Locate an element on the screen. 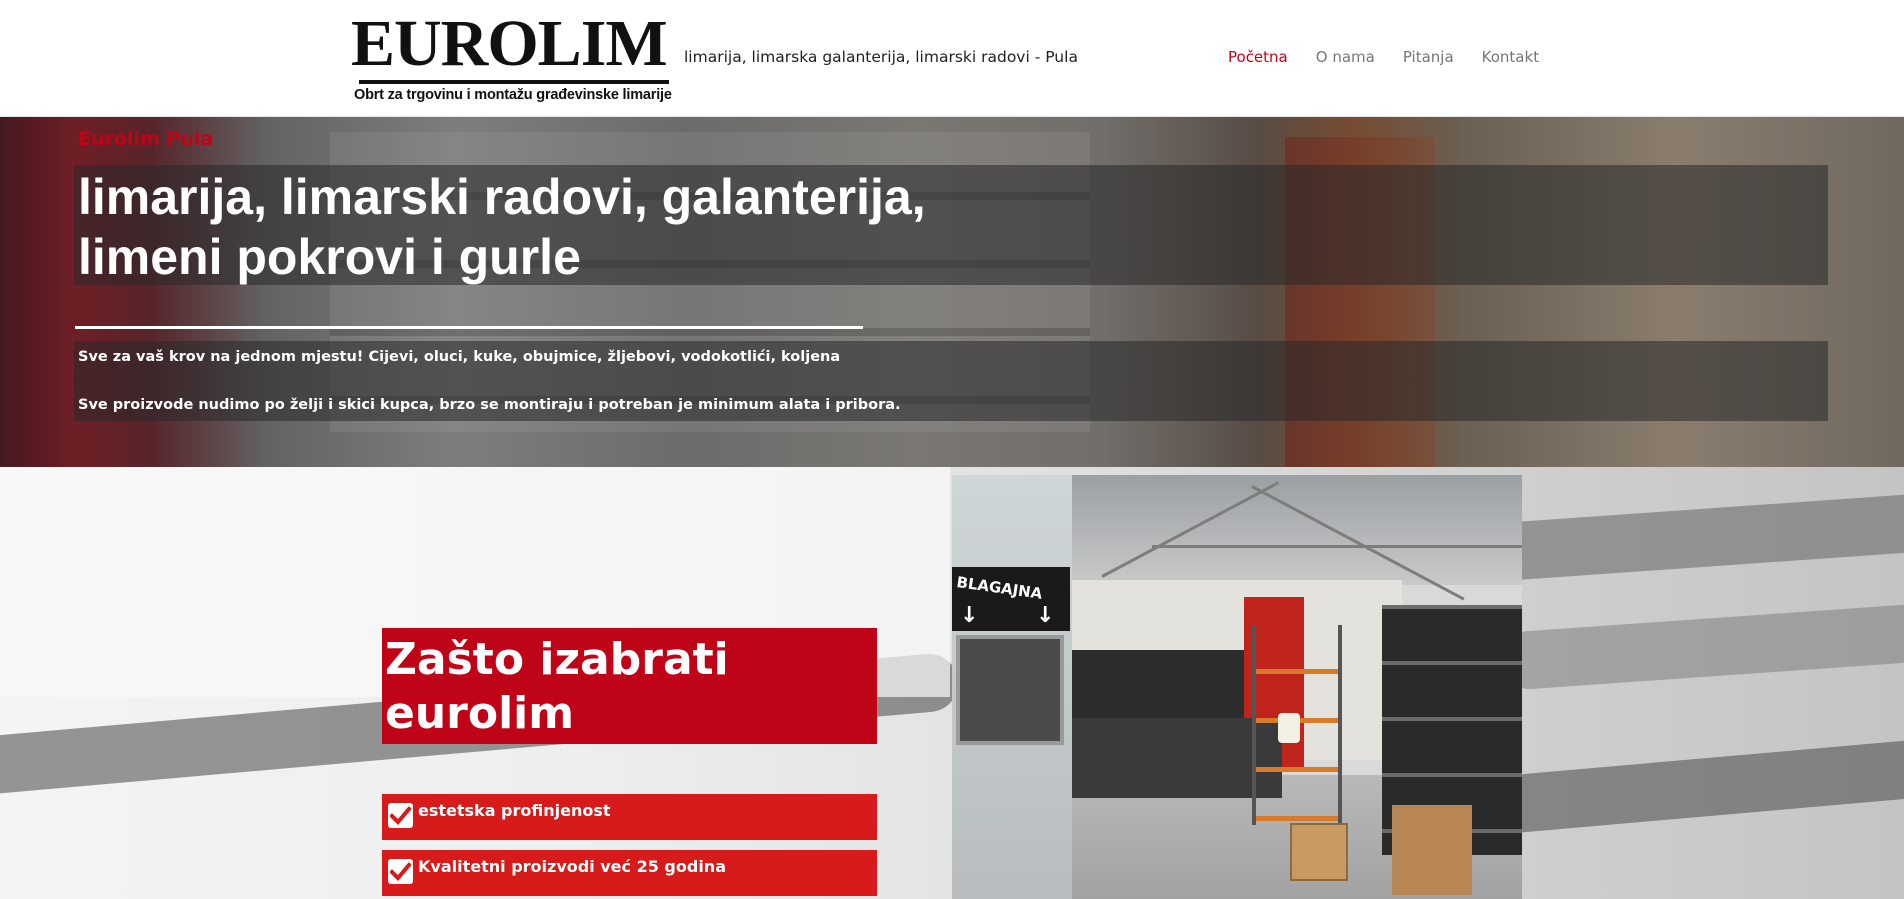 The height and width of the screenshot is (899, 1904). nav-item-kontakt: Kontakt is located at coordinates (1510, 57).